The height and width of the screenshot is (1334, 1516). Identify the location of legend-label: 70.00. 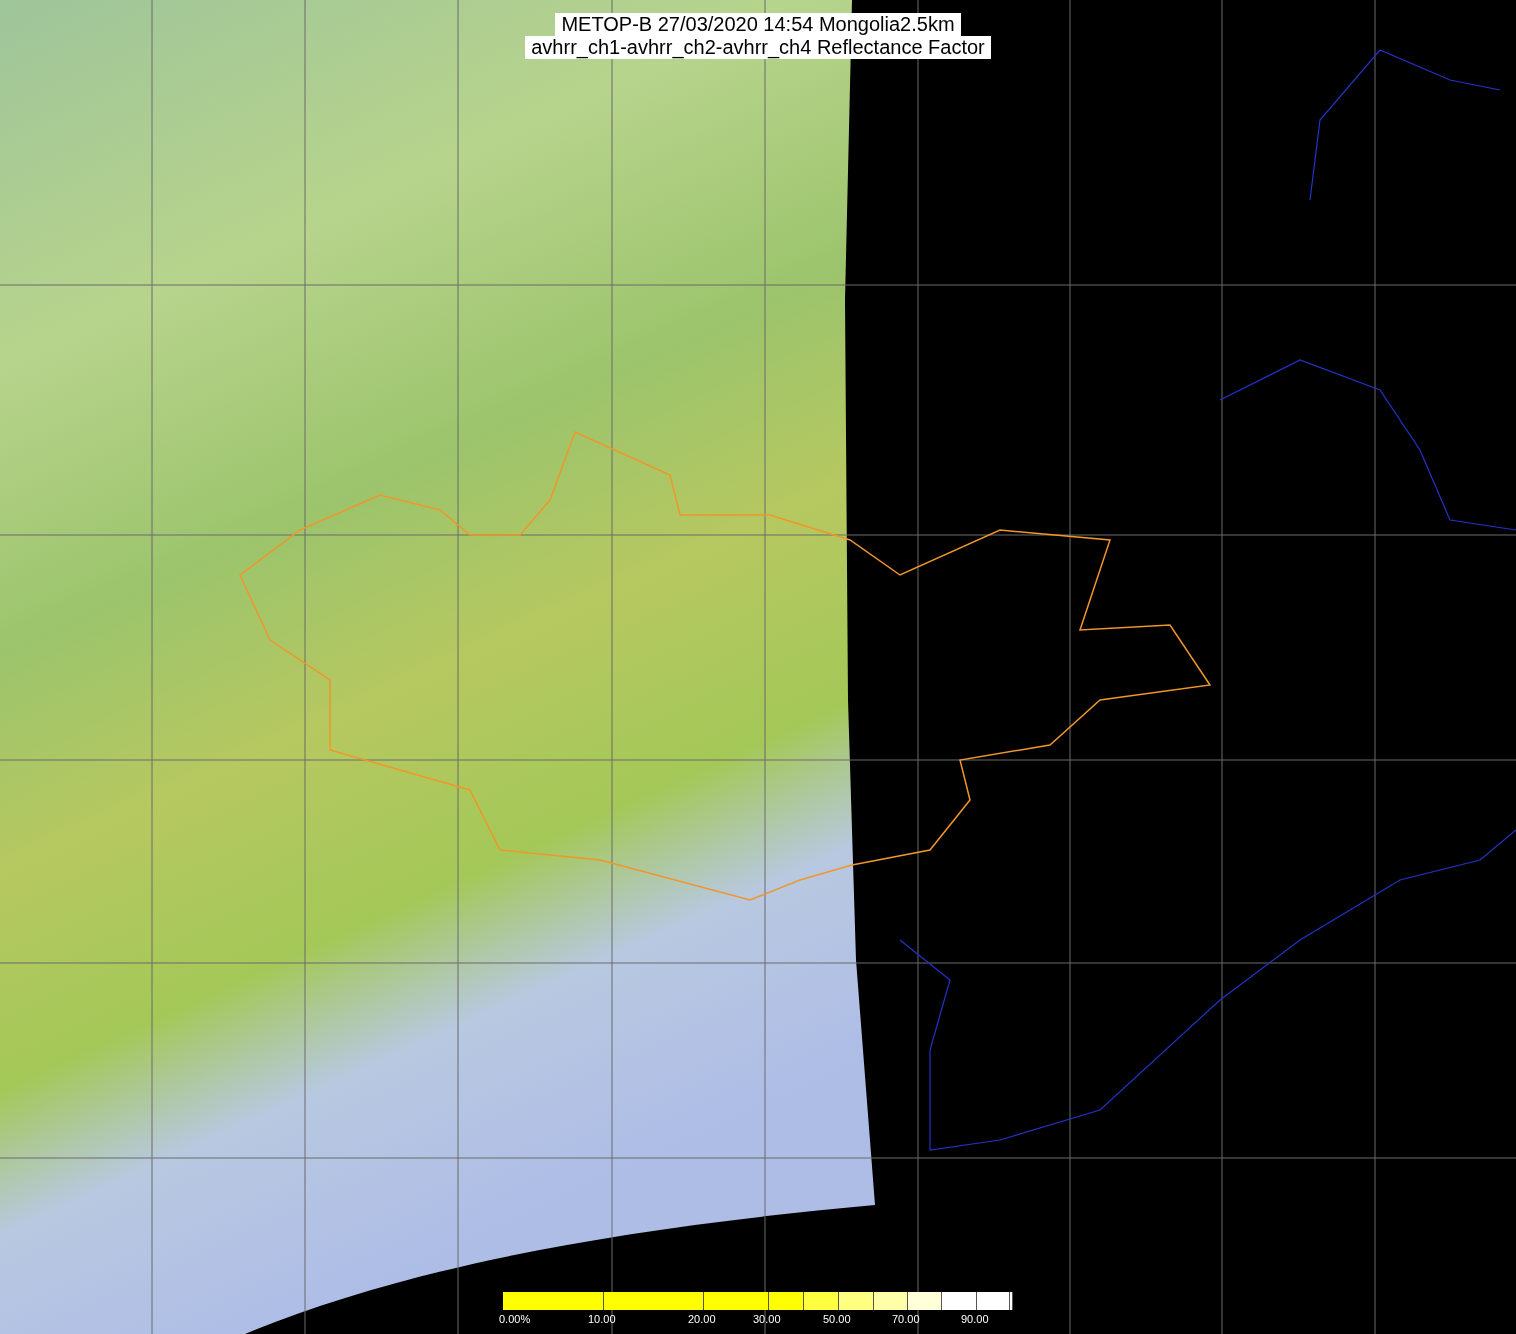
(906, 1319).